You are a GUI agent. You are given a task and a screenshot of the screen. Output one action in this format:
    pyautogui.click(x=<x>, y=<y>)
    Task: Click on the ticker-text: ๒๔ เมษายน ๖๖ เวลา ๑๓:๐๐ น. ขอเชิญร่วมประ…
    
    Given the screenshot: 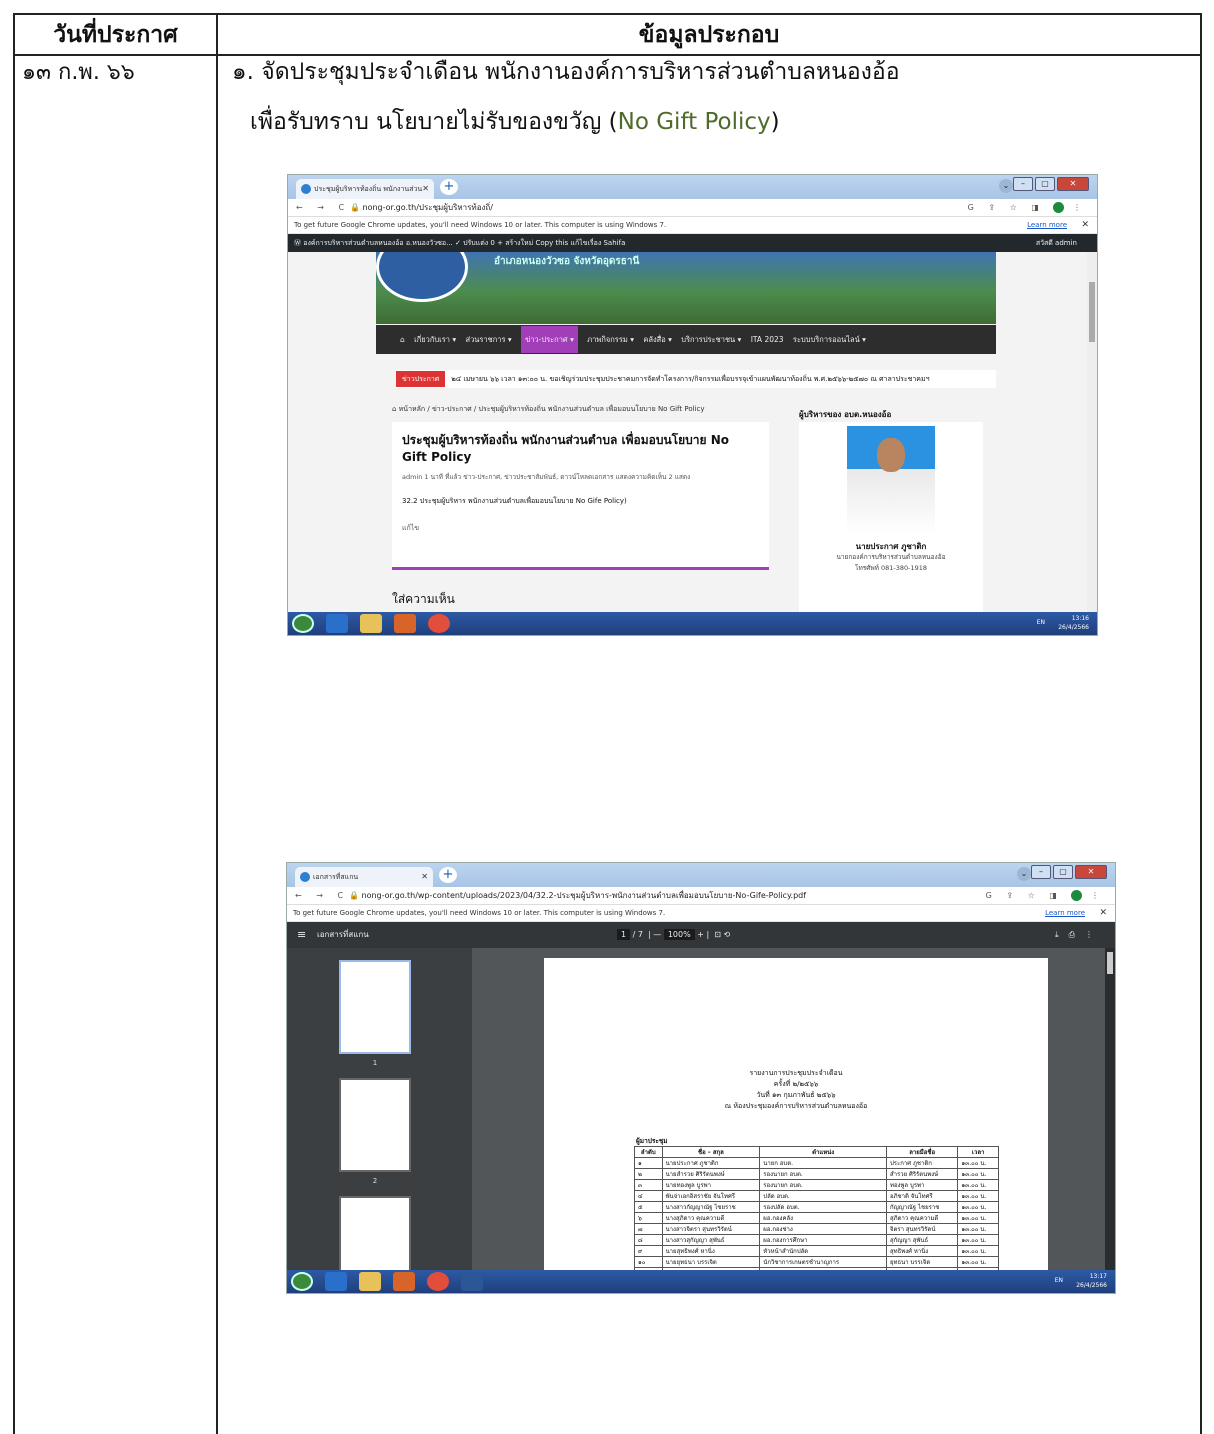 What is the action you would take?
    pyautogui.click(x=690, y=379)
    